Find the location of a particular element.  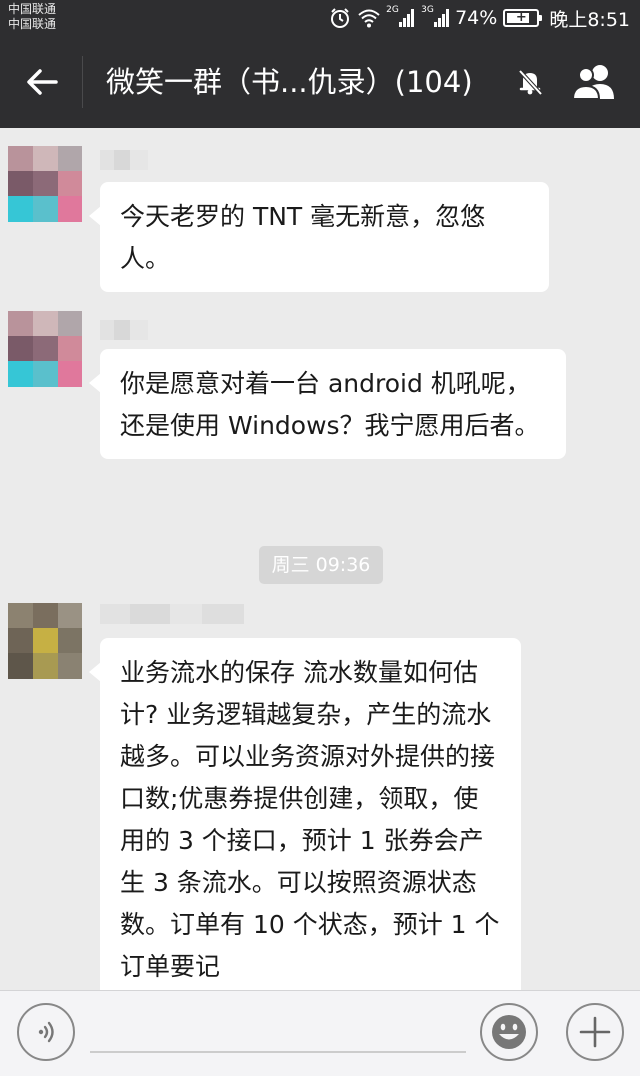

back-arrow-icon is located at coordinates (42, 82).